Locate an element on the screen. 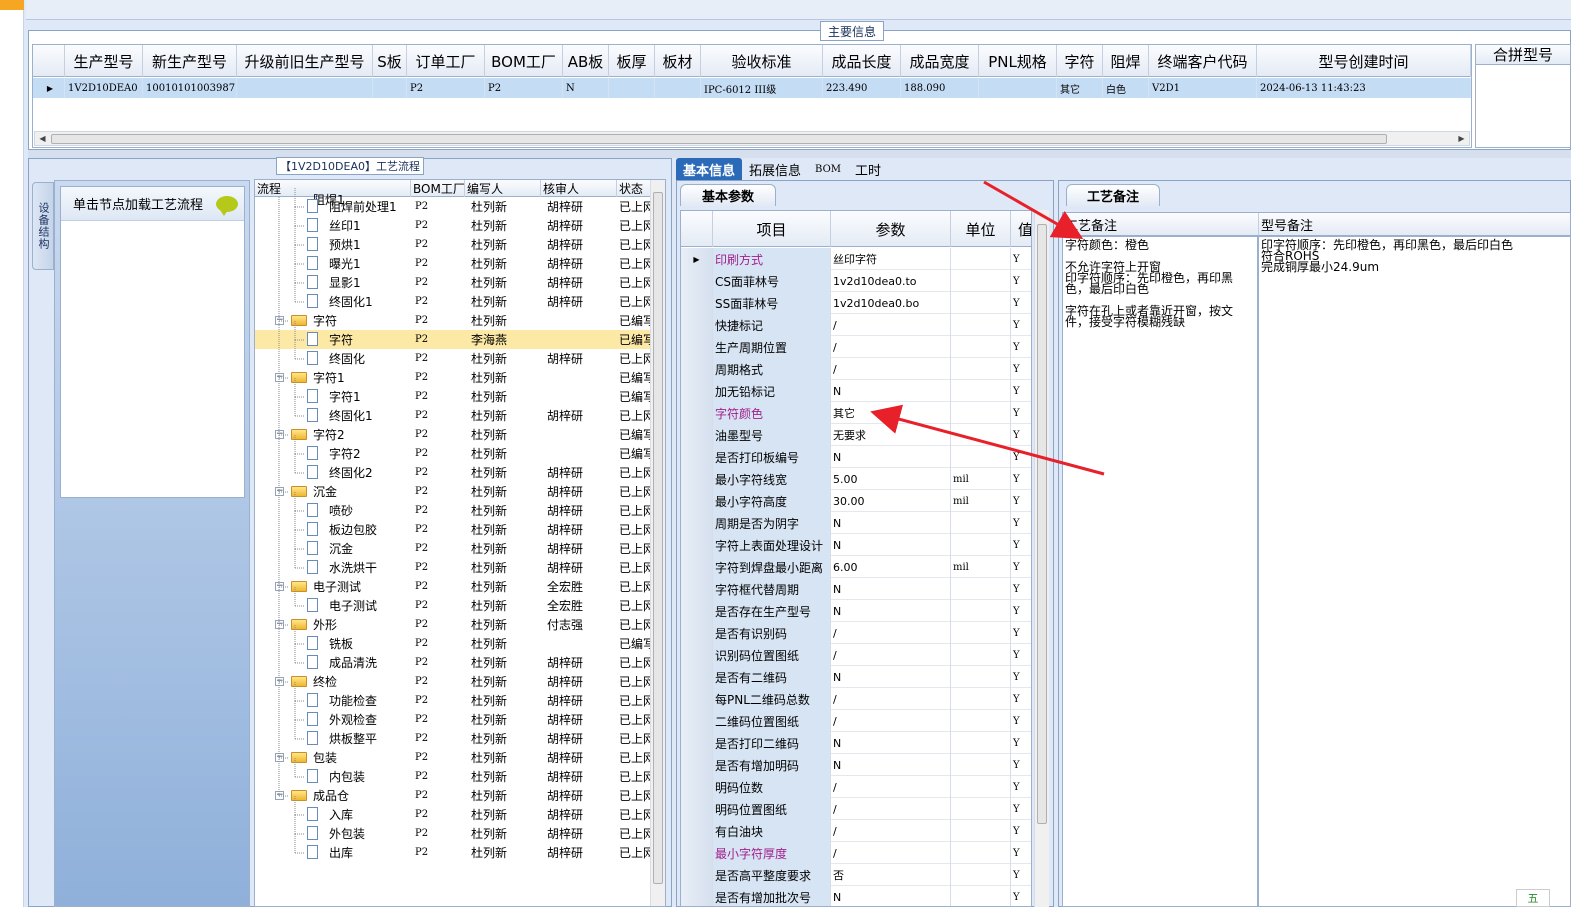  process-vscroll-thumb is located at coordinates (658, 538).